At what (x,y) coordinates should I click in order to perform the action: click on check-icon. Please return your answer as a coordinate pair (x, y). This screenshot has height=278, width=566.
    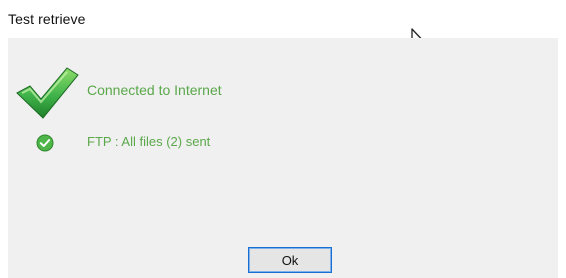
    Looking at the image, I should click on (47, 92).